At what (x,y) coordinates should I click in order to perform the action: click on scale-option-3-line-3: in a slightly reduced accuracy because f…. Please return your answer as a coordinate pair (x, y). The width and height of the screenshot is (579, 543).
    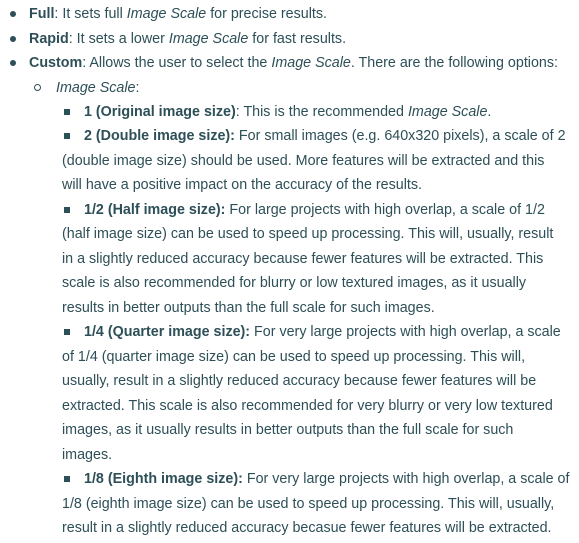
    Looking at the image, I should click on (303, 259).